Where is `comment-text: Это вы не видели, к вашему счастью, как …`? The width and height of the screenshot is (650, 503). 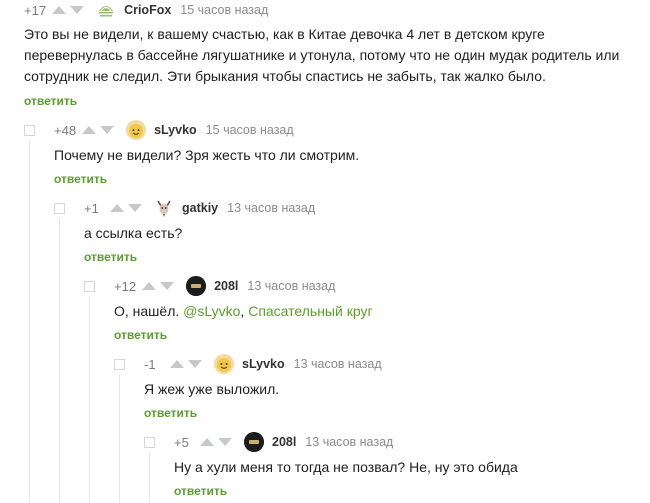 comment-text: Это вы не видели, к вашему счастью, как … is located at coordinates (321, 55).